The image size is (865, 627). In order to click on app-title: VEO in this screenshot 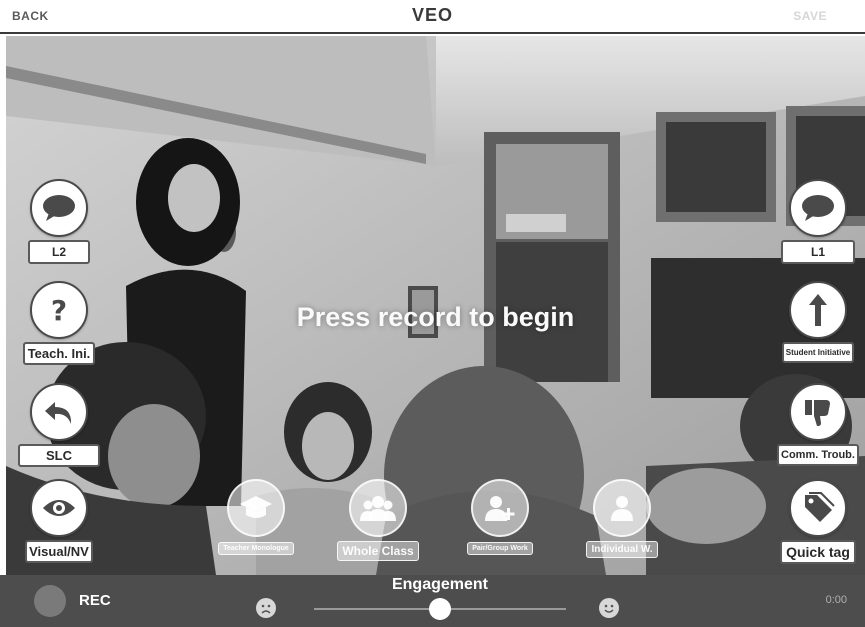, I will do `click(432, 15)`.